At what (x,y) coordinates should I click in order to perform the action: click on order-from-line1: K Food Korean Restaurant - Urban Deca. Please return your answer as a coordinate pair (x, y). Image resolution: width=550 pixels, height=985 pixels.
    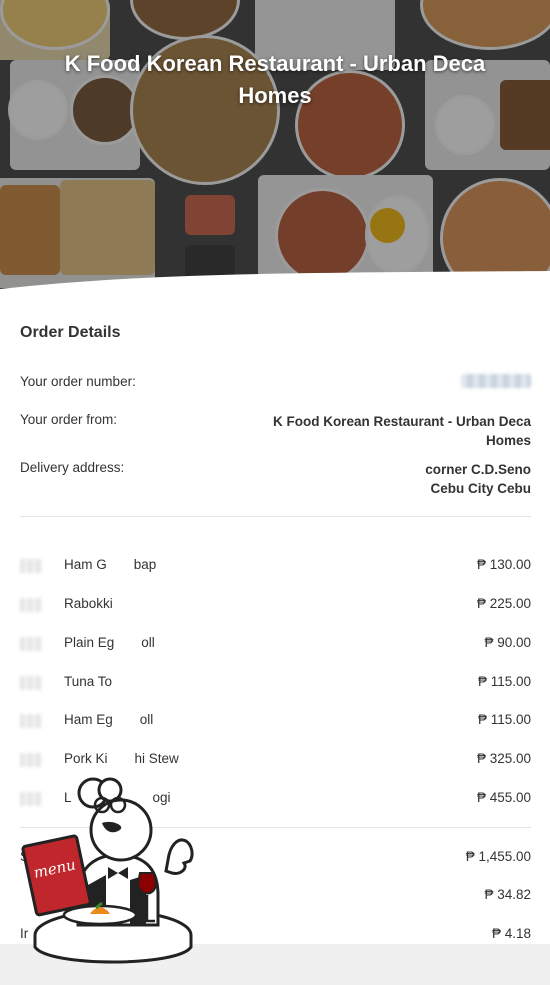
    Looking at the image, I should click on (401, 421).